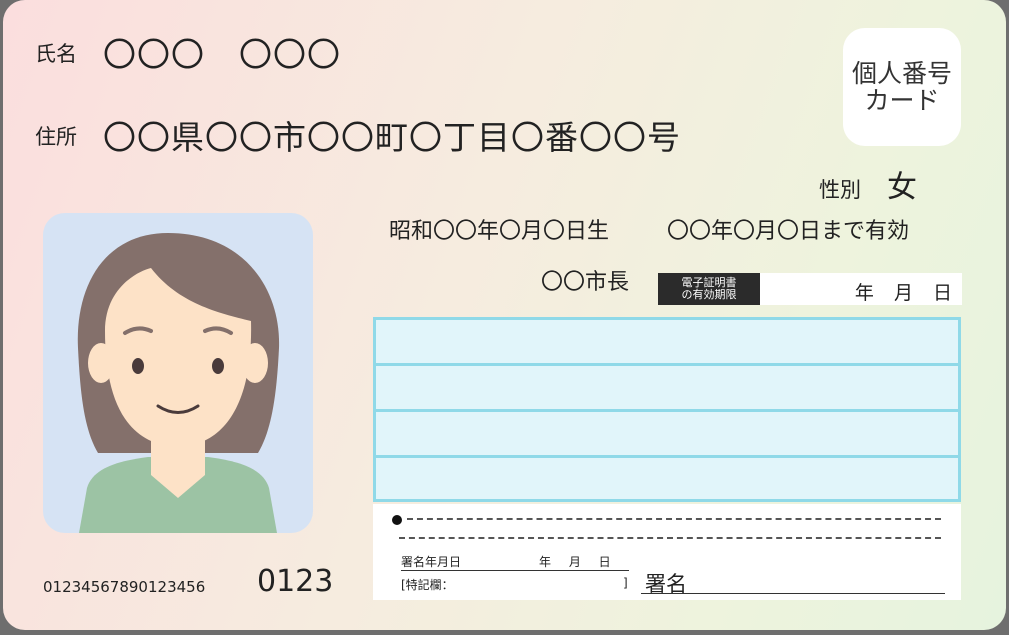 This screenshot has height=635, width=1009. I want to click on cert-expiry-bar: 電子証明書 の有効期限 年 月 日, so click(810, 289).